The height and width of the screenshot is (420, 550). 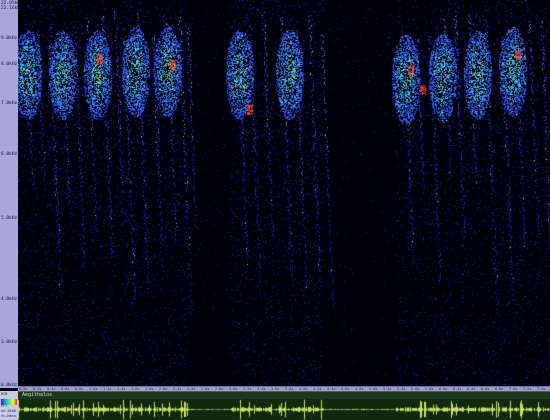 I want to click on freq-tick-label: 9.0kHz, so click(x=9, y=38).